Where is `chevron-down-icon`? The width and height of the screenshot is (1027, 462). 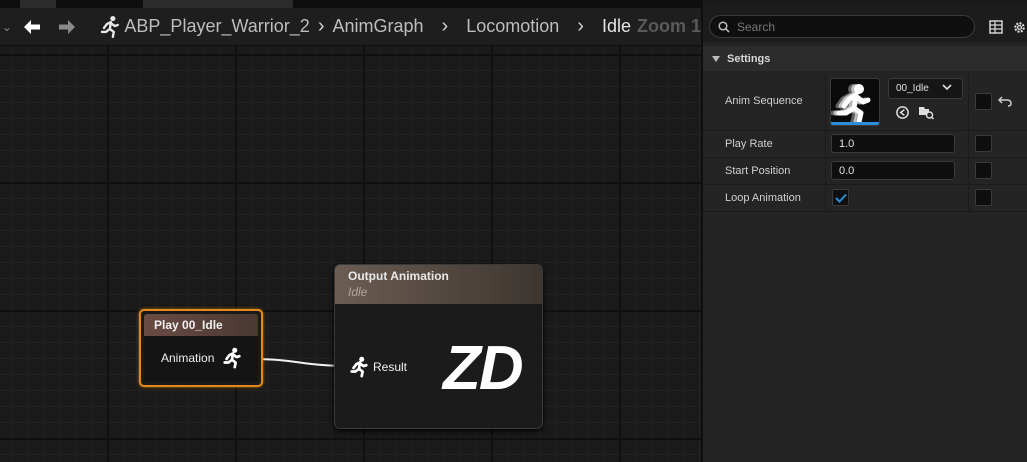 chevron-down-icon is located at coordinates (947, 87).